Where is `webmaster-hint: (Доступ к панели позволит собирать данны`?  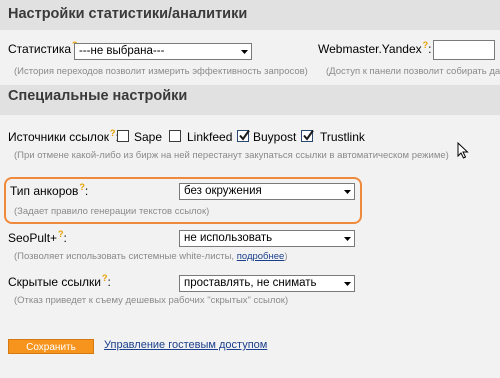
webmaster-hint: (Доступ к панели позволит собирать данны is located at coordinates (413, 71).